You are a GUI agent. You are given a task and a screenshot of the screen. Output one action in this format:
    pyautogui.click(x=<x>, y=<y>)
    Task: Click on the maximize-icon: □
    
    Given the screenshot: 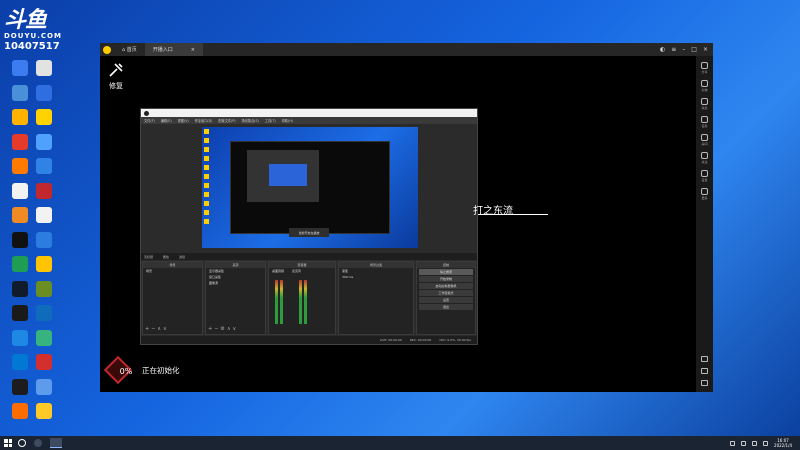 What is the action you would take?
    pyautogui.click(x=694, y=49)
    